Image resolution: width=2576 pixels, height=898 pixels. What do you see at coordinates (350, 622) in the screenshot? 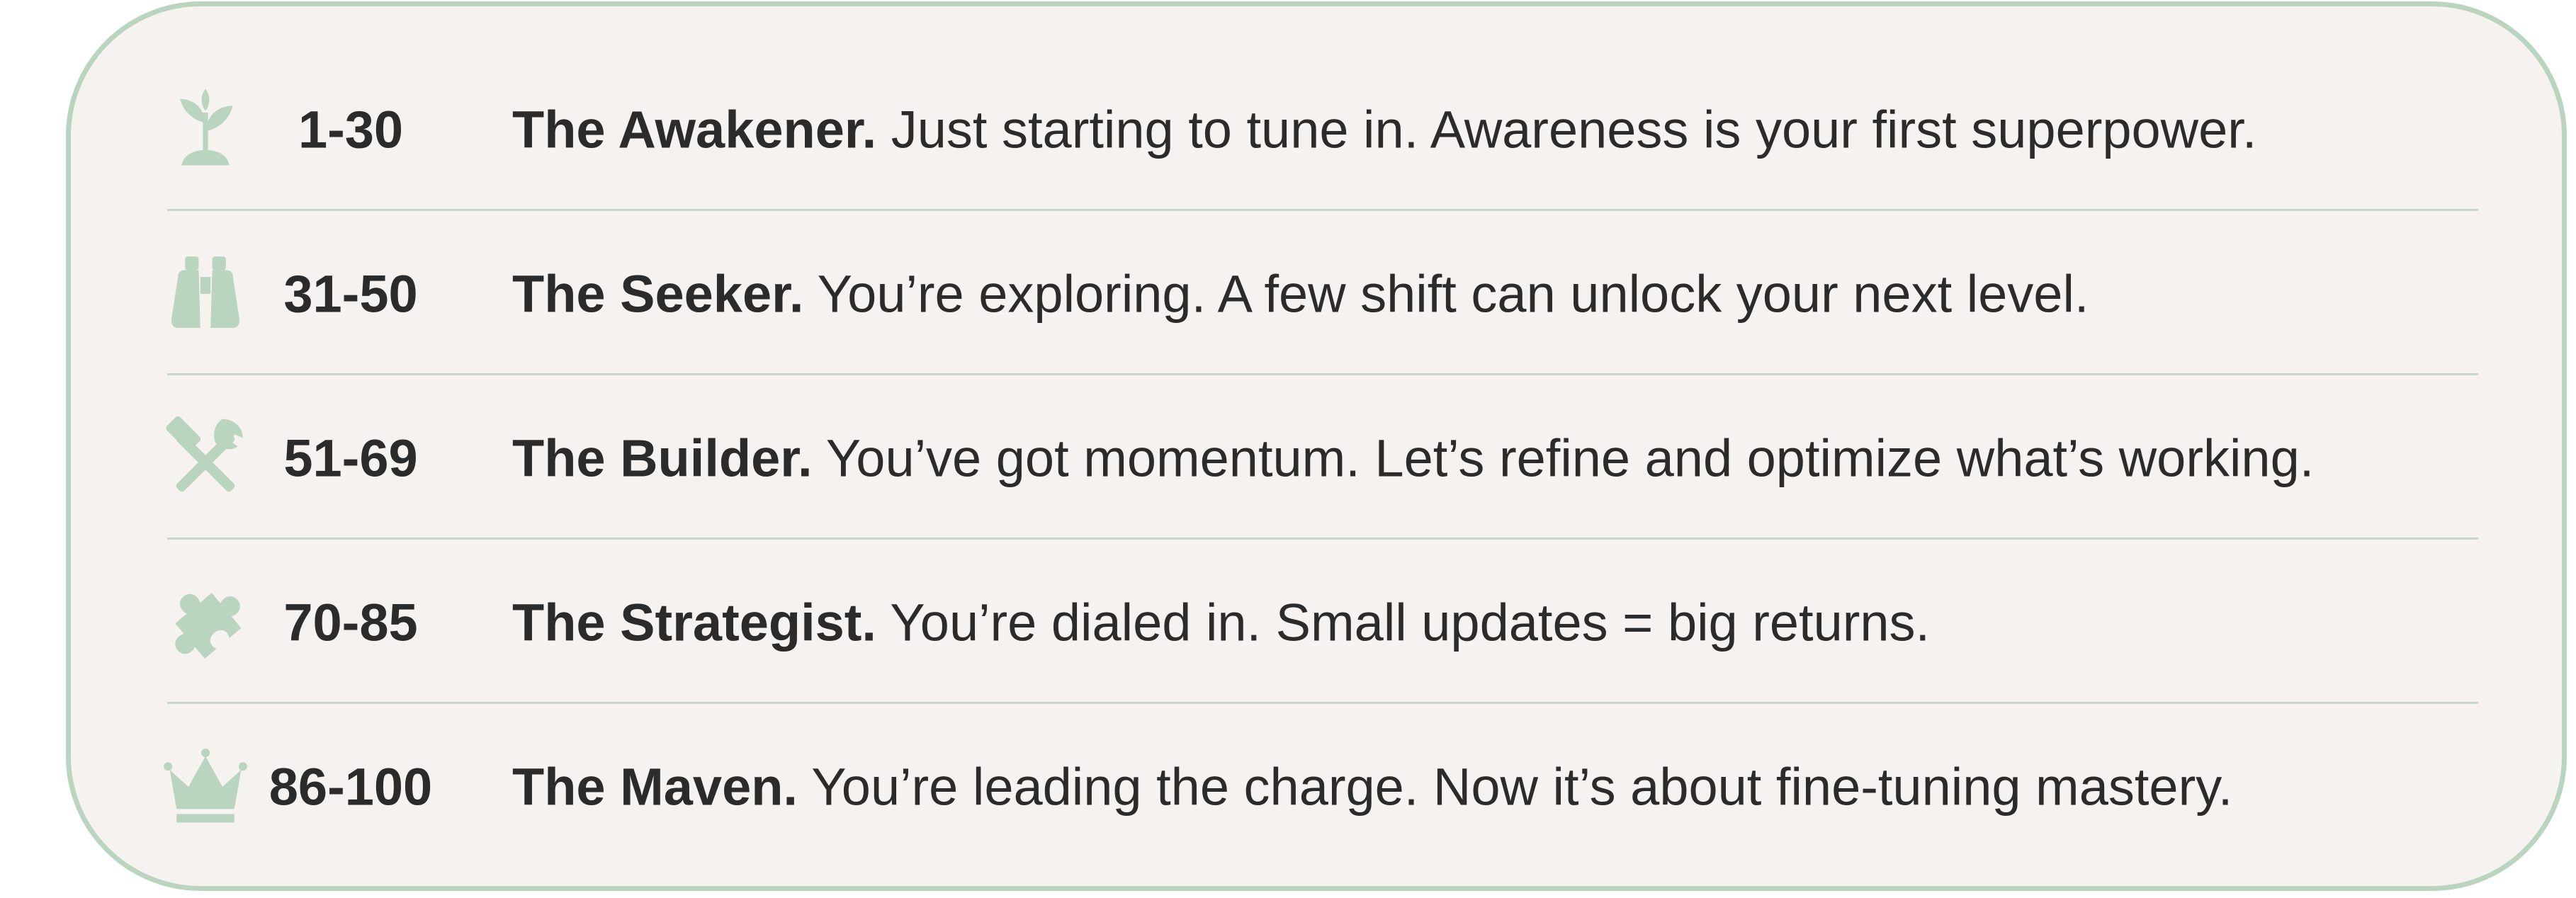
I see `score-range: 70-85` at bounding box center [350, 622].